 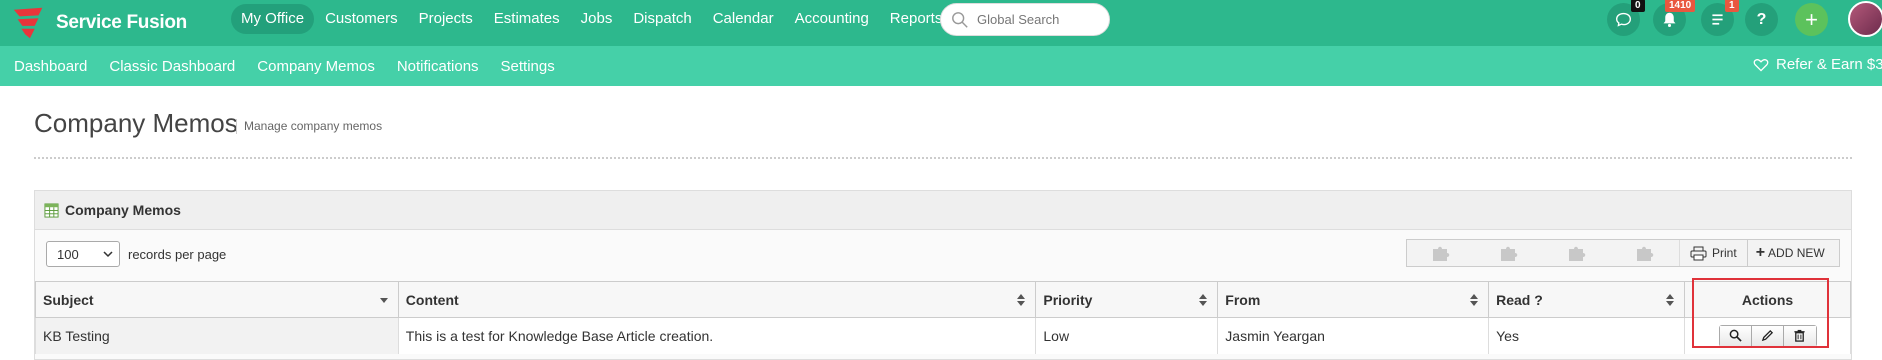 What do you see at coordinates (177, 254) in the screenshot?
I see `records-per-page-label: records per page` at bounding box center [177, 254].